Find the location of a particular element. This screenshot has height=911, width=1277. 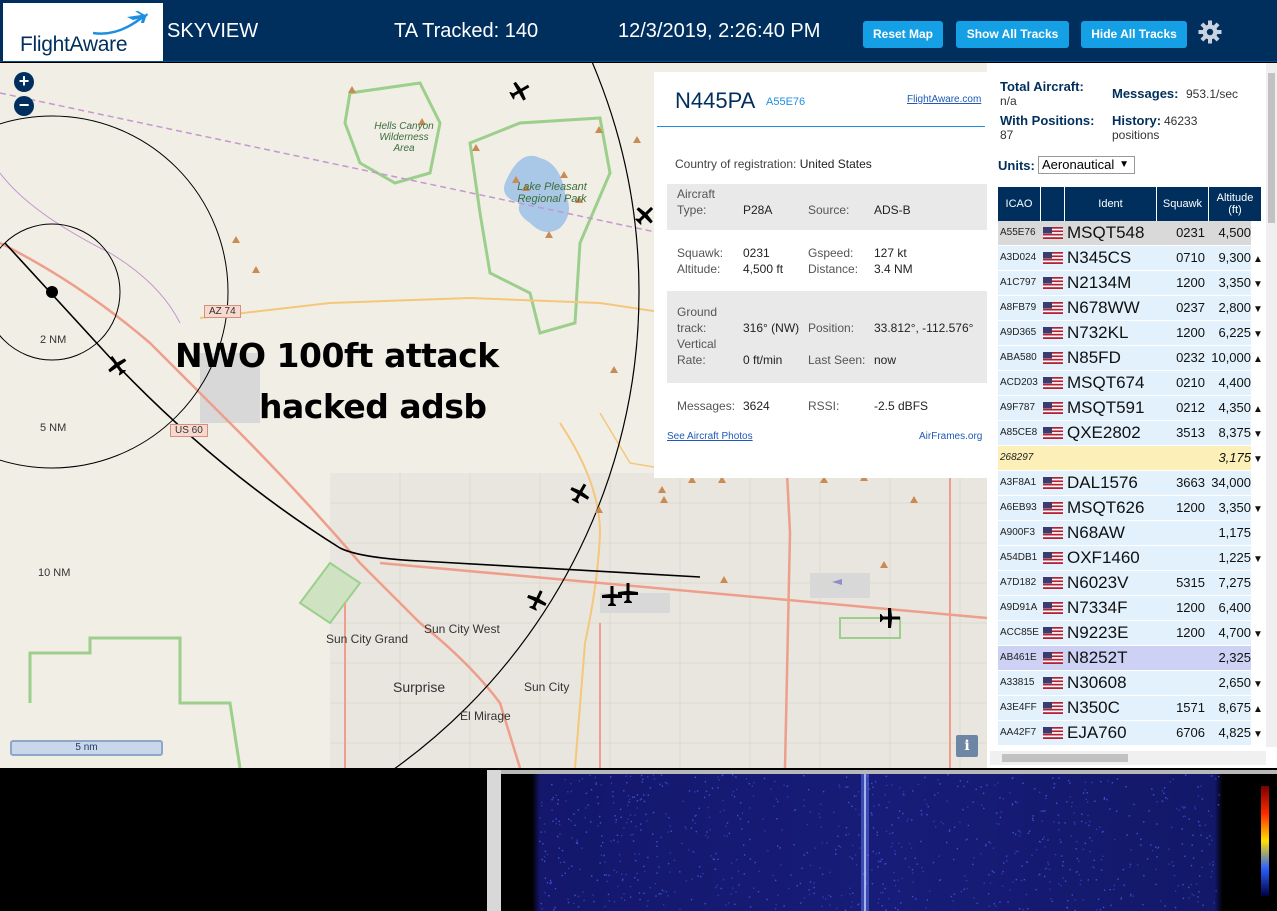

info-icon: i is located at coordinates (967, 746).